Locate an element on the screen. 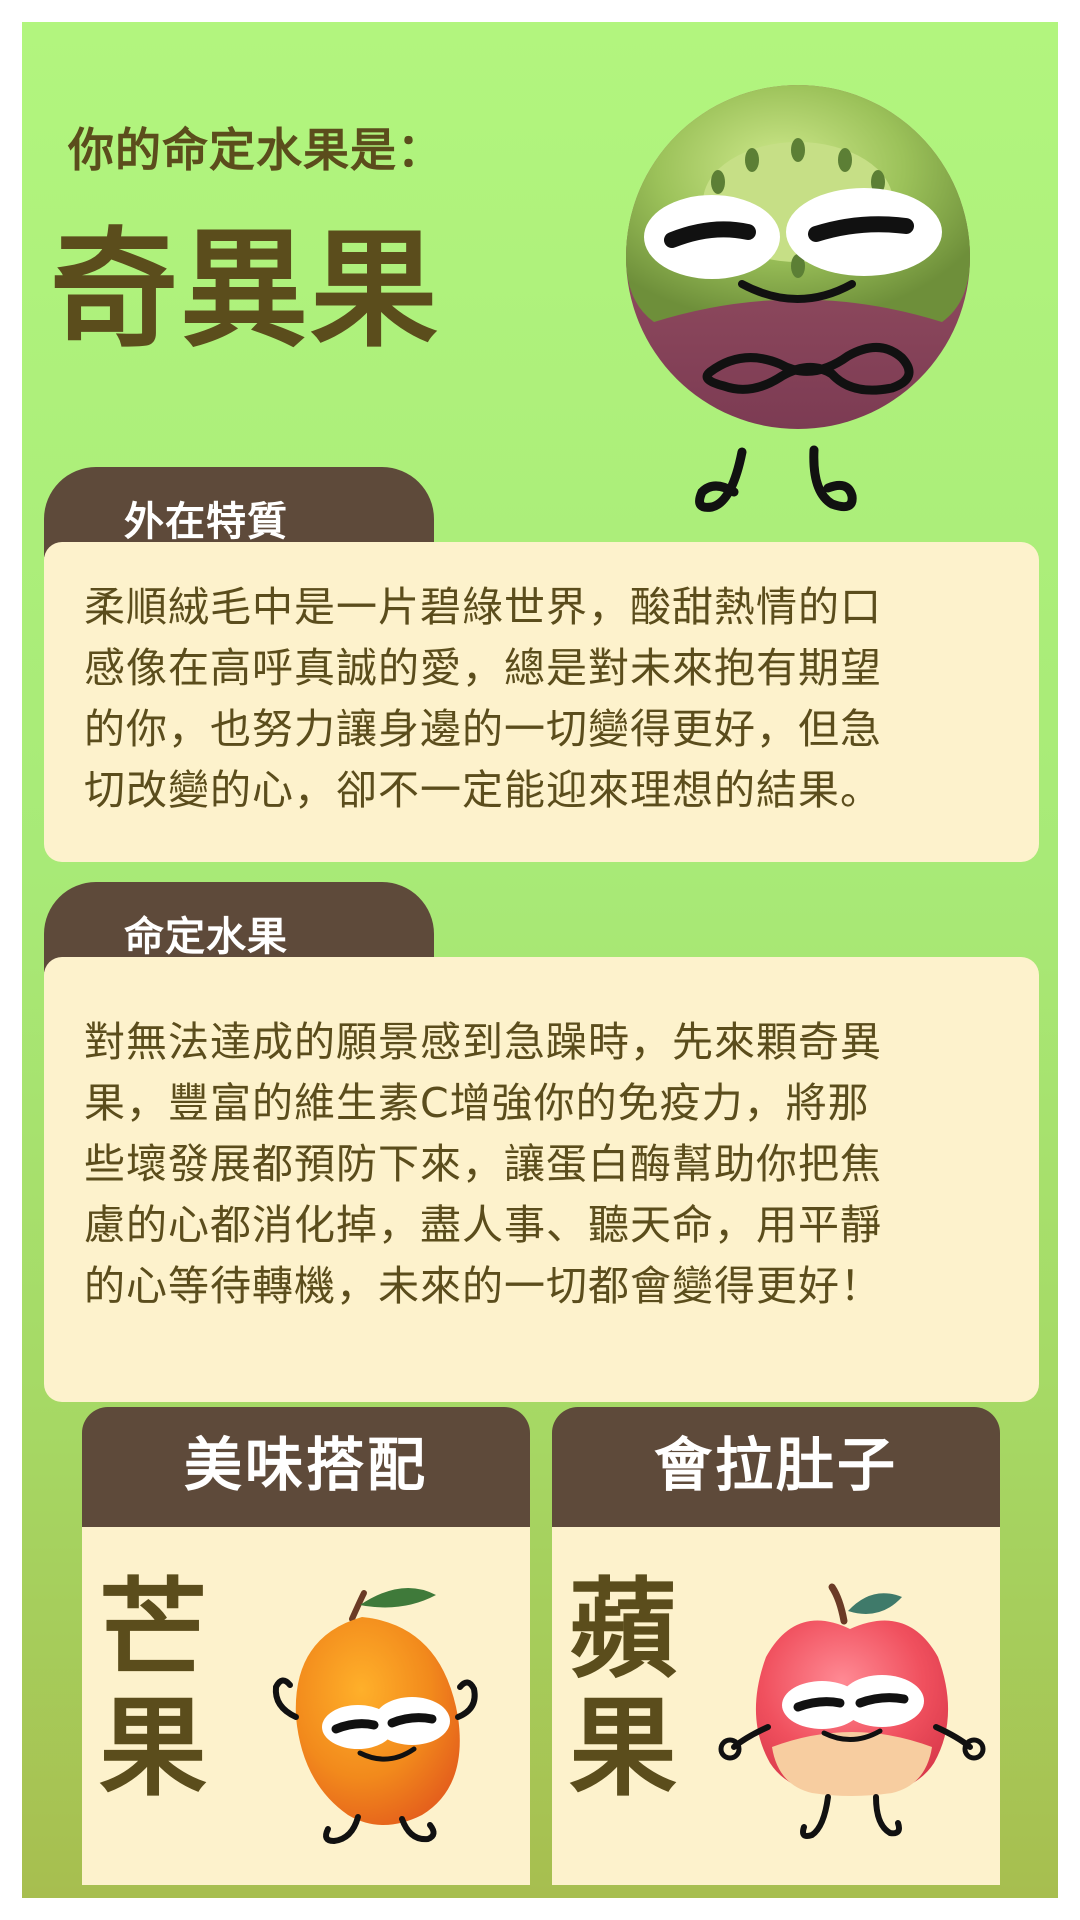 The height and width of the screenshot is (1920, 1080). paragraph-line: 對無法達成的願景感到急躁時，先來顆奇異 is located at coordinates (483, 1042).